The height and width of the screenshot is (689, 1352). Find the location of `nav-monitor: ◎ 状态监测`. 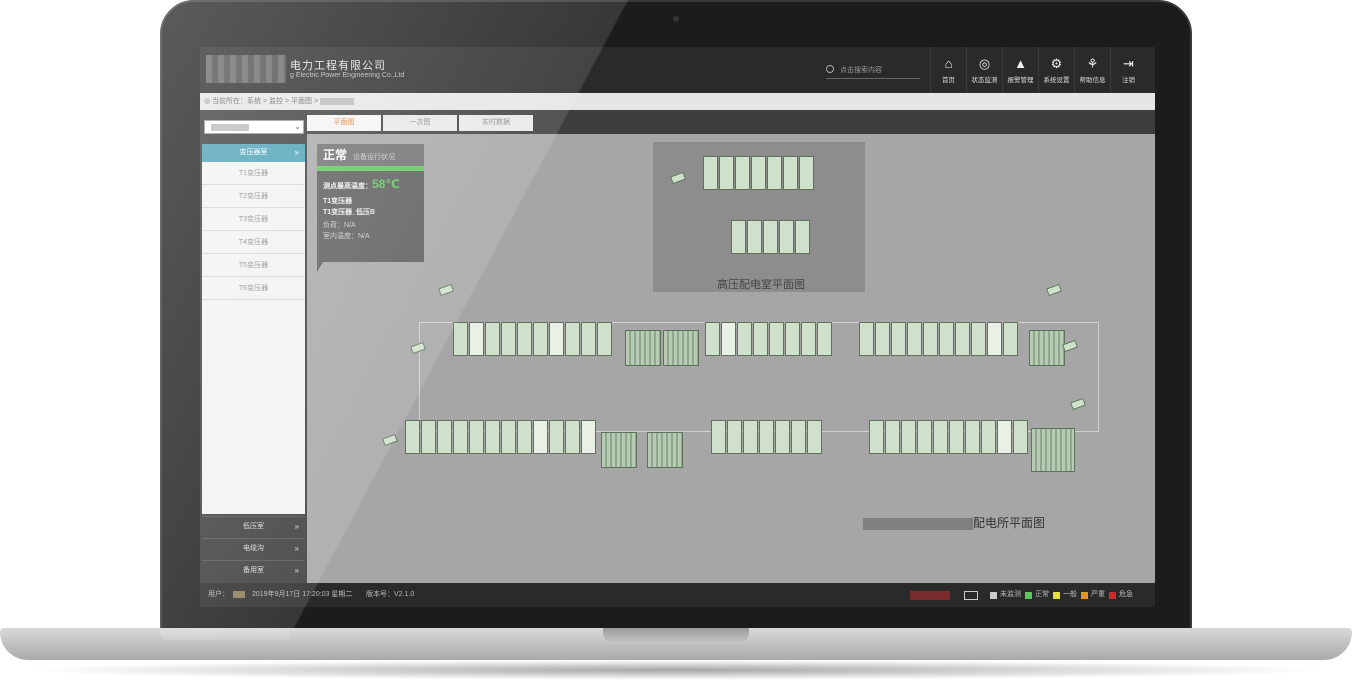

nav-monitor: ◎ 状态监测 is located at coordinates (984, 70).